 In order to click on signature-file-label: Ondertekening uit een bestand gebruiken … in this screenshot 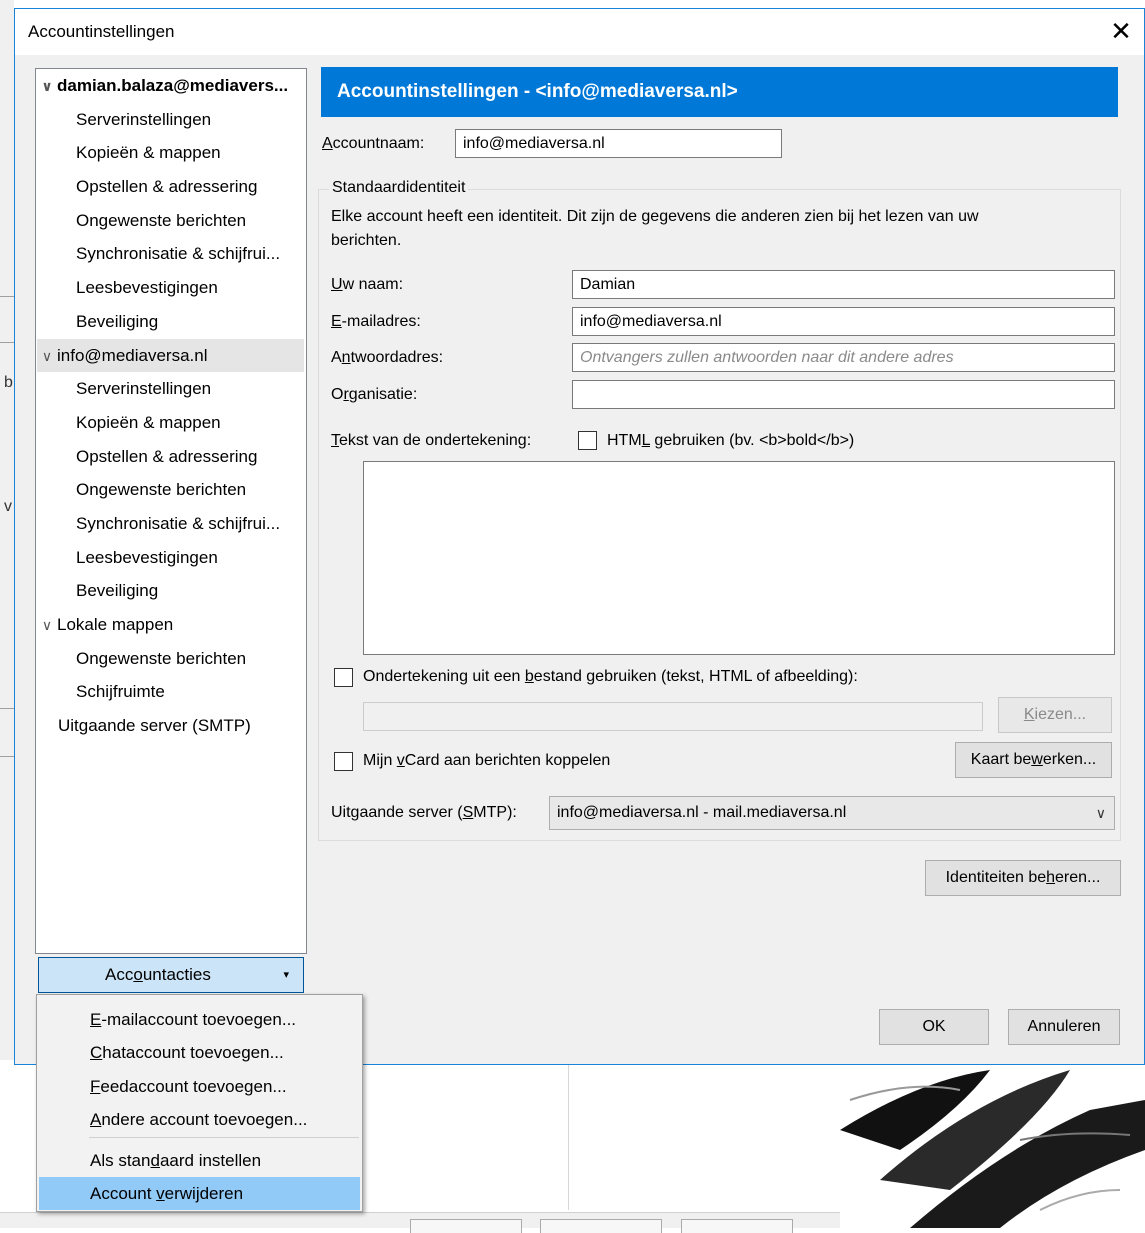, I will do `click(610, 677)`.